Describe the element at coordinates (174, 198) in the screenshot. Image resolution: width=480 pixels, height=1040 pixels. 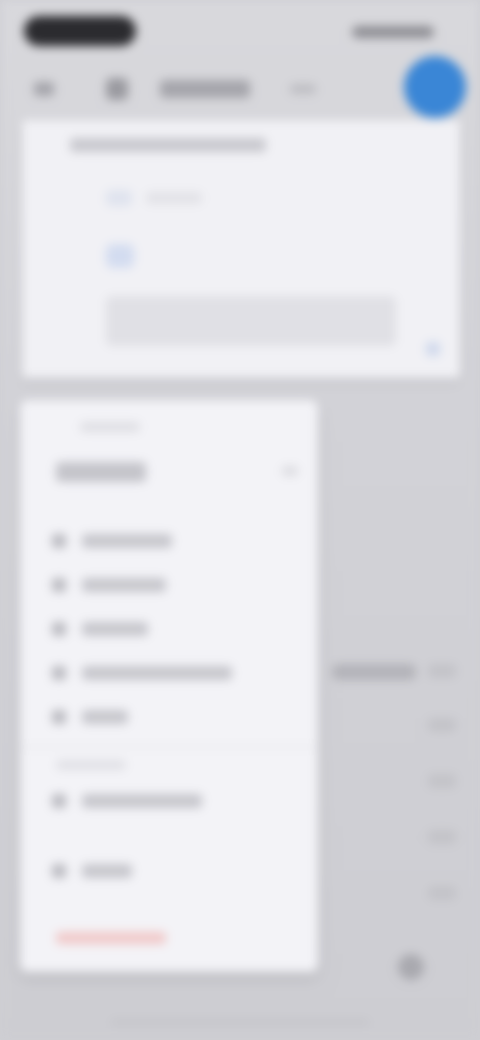
I see `row-label` at that location.